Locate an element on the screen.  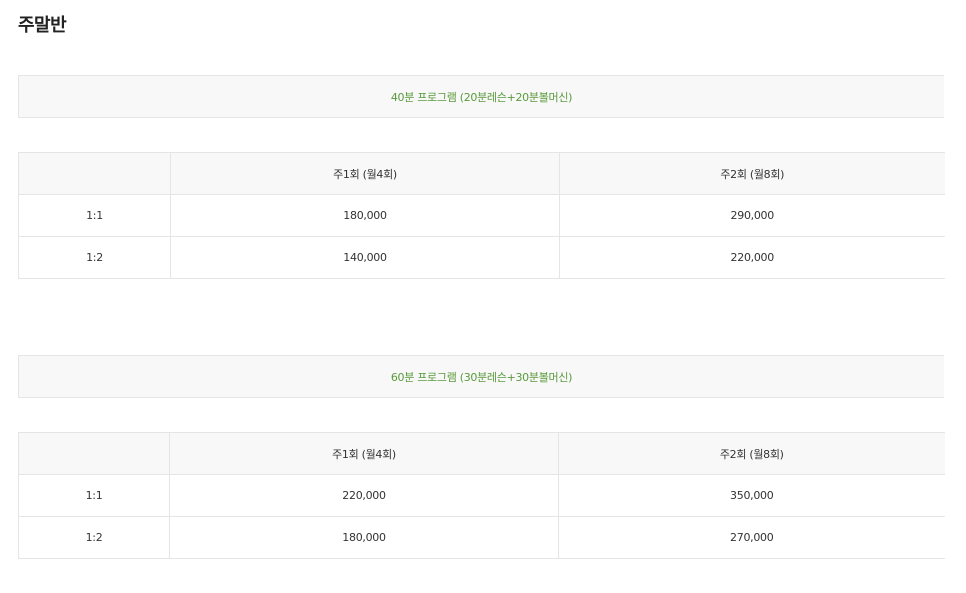
program-title-40: 40분 프로그램 (20분레슨+20분볼머신) is located at coordinates (481, 96).